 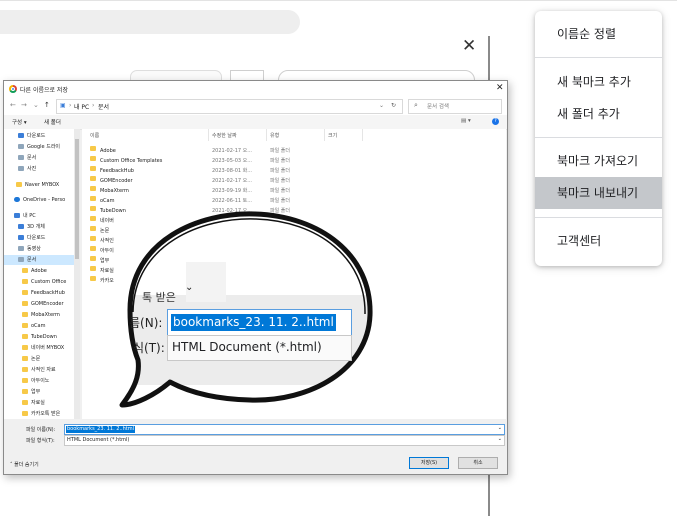 I want to click on nav-item: 3D 개체, so click(x=31, y=227).